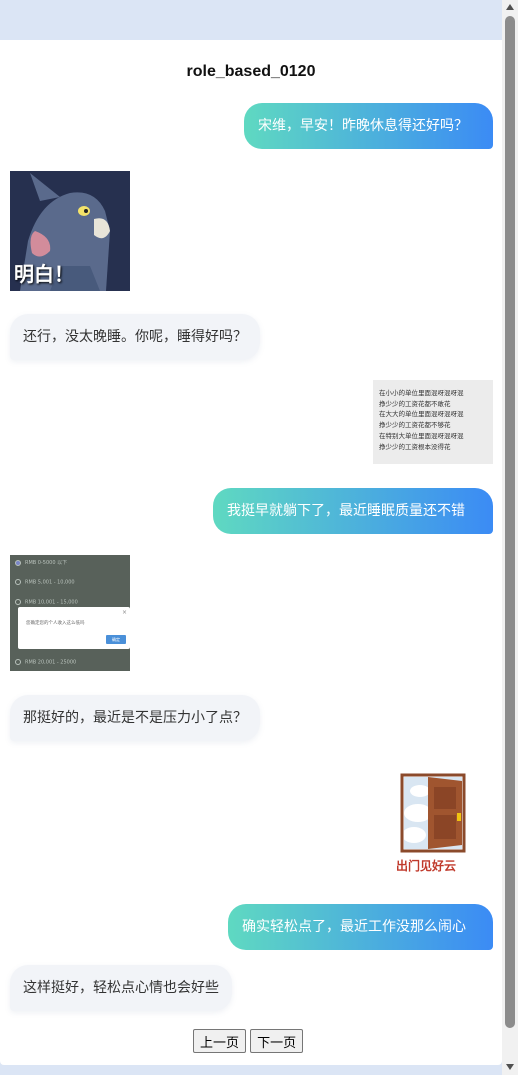 The image size is (518, 1075). Describe the element at coordinates (220, 1041) in the screenshot. I see `prev-page-button: 上一页` at that location.